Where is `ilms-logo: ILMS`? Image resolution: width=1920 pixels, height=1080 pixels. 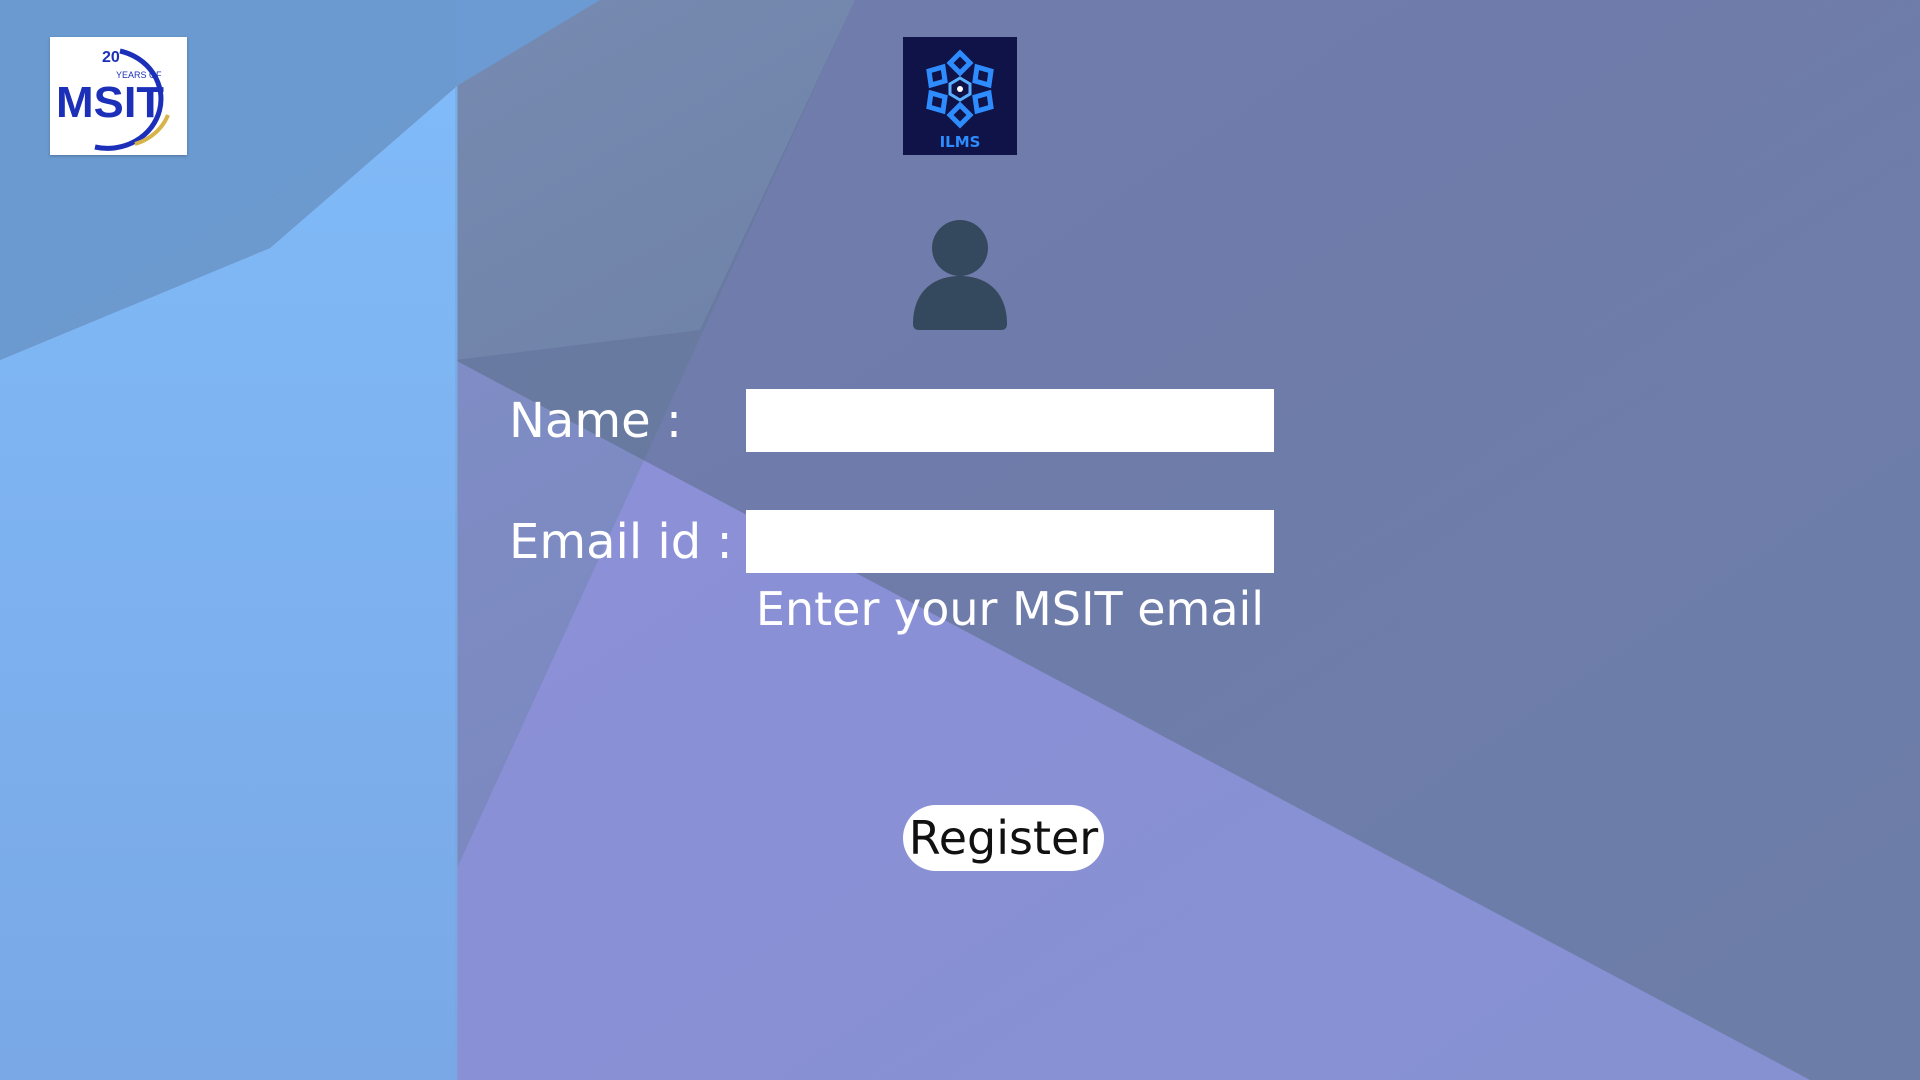 ilms-logo: ILMS is located at coordinates (960, 96).